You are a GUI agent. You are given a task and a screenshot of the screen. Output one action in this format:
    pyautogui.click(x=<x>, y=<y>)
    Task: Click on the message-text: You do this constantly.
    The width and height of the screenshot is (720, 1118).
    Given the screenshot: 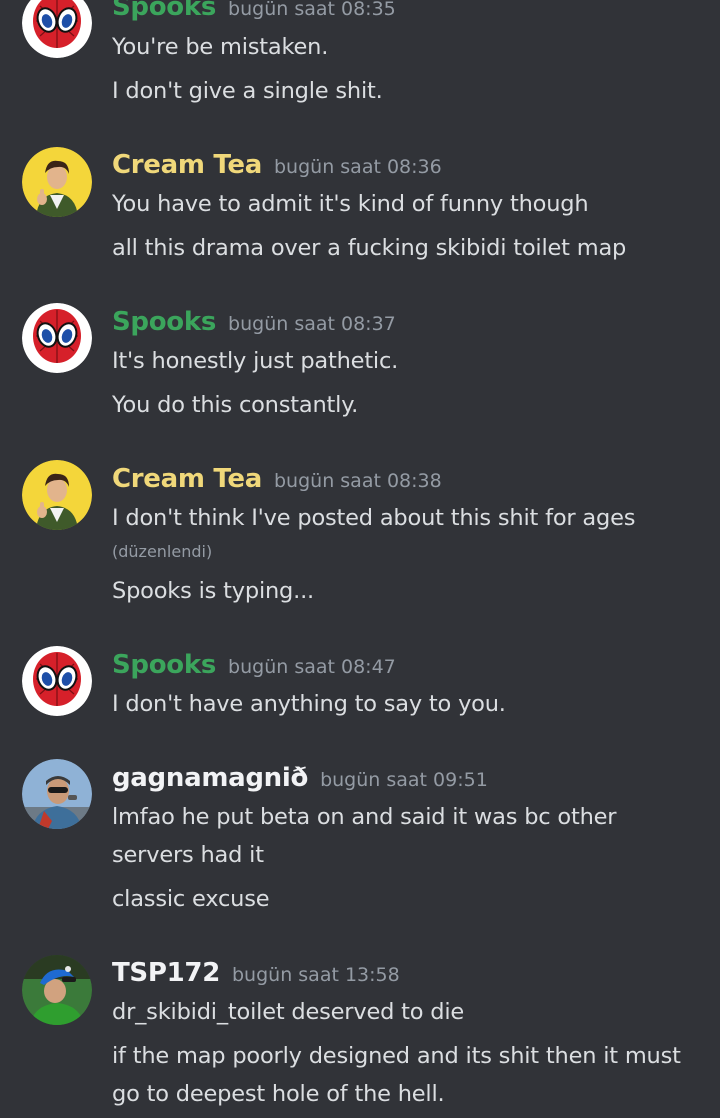 What is the action you would take?
    pyautogui.click(x=235, y=405)
    